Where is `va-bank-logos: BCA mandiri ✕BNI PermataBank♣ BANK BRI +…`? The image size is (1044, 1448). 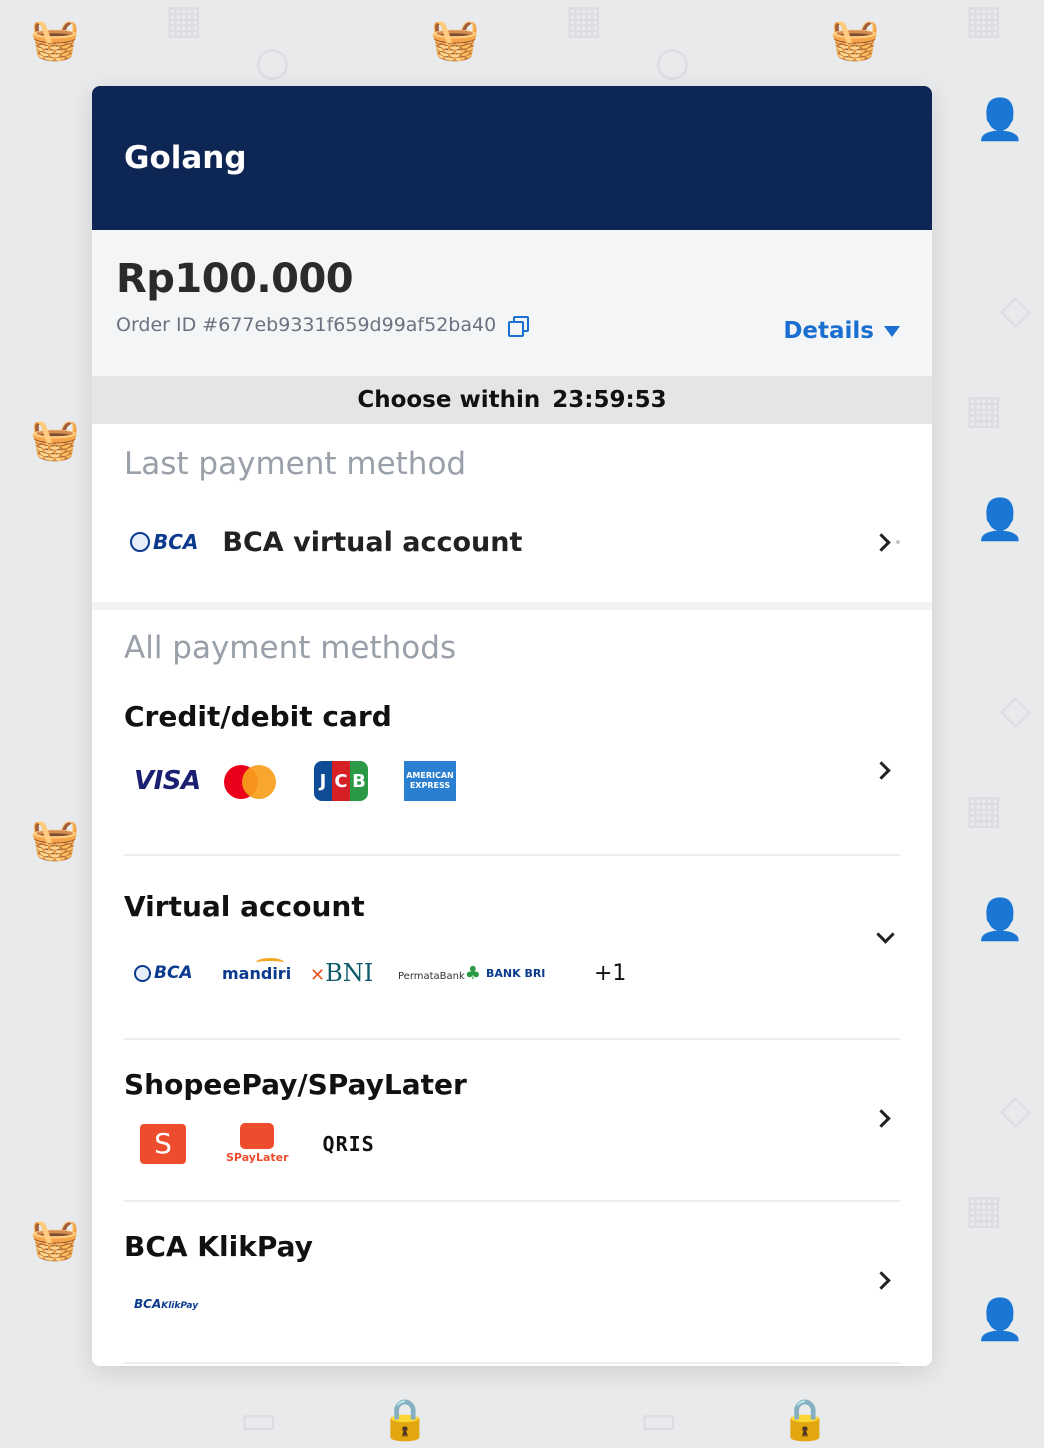
va-bank-logos: BCA mandiri ✕BNI PermataBank♣ BANK BRI +… is located at coordinates (512, 972).